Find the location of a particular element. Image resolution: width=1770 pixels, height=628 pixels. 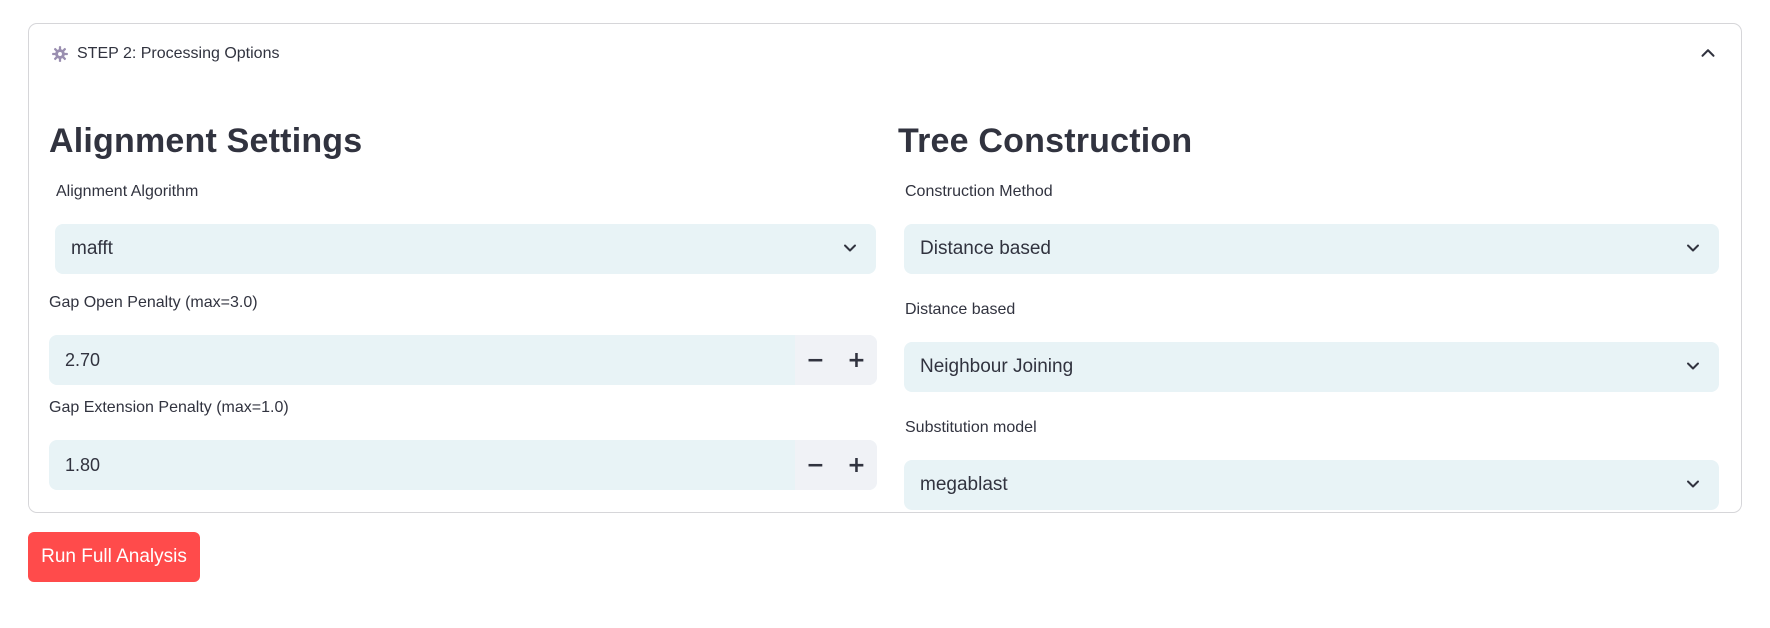

construction-method-value: Distance based is located at coordinates (985, 248).